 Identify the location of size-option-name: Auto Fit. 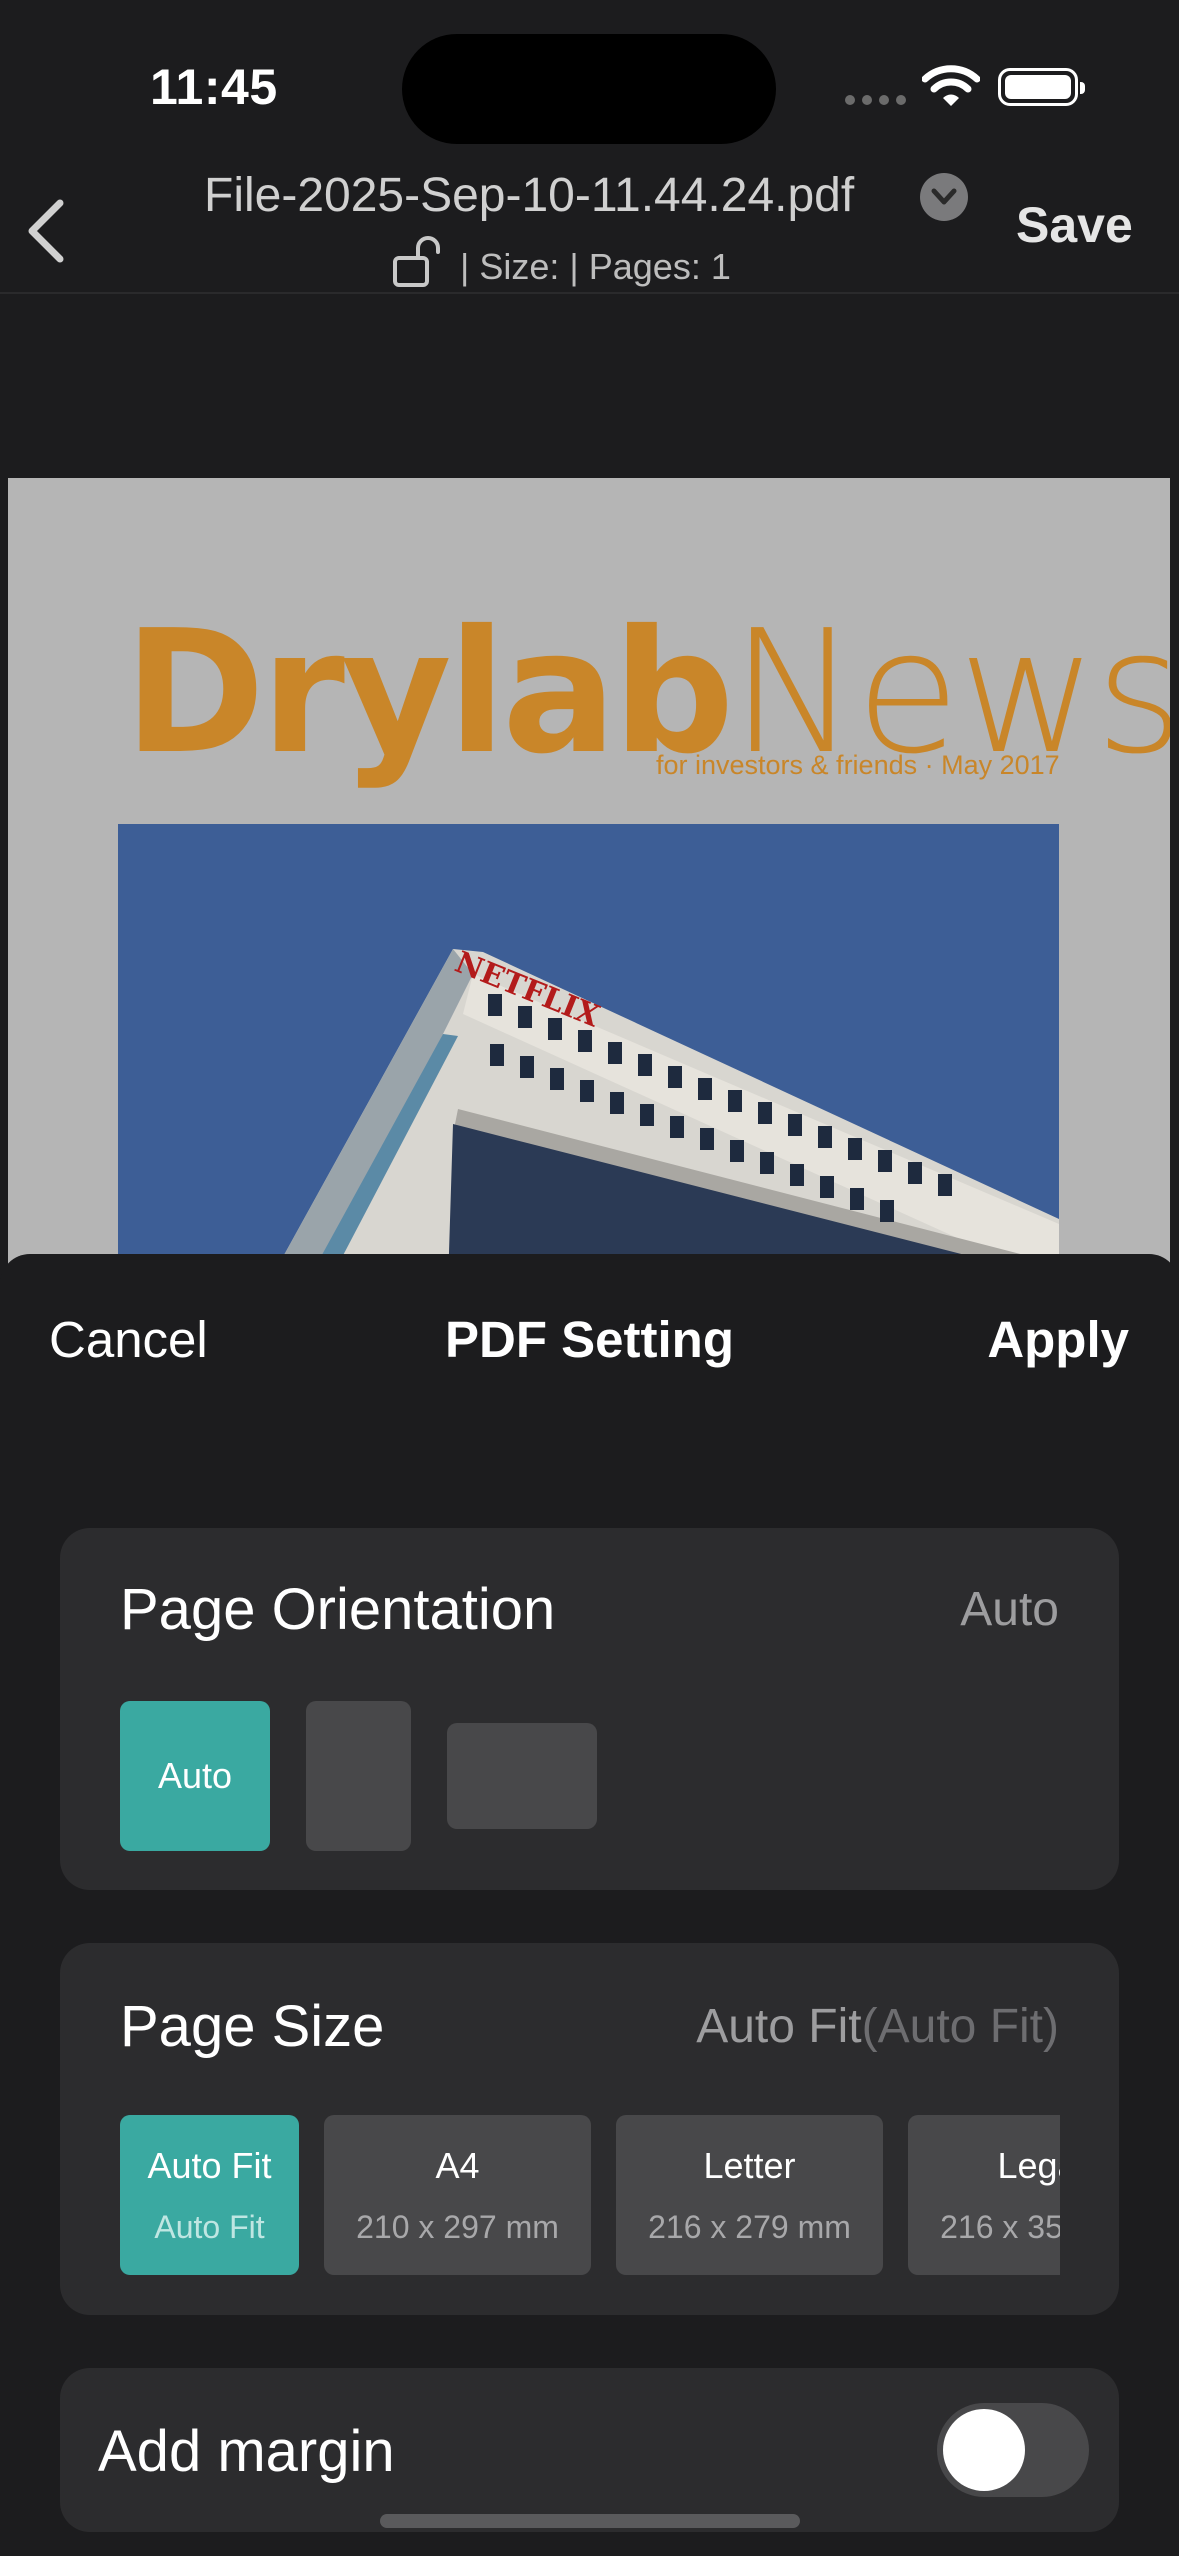
(209, 2165).